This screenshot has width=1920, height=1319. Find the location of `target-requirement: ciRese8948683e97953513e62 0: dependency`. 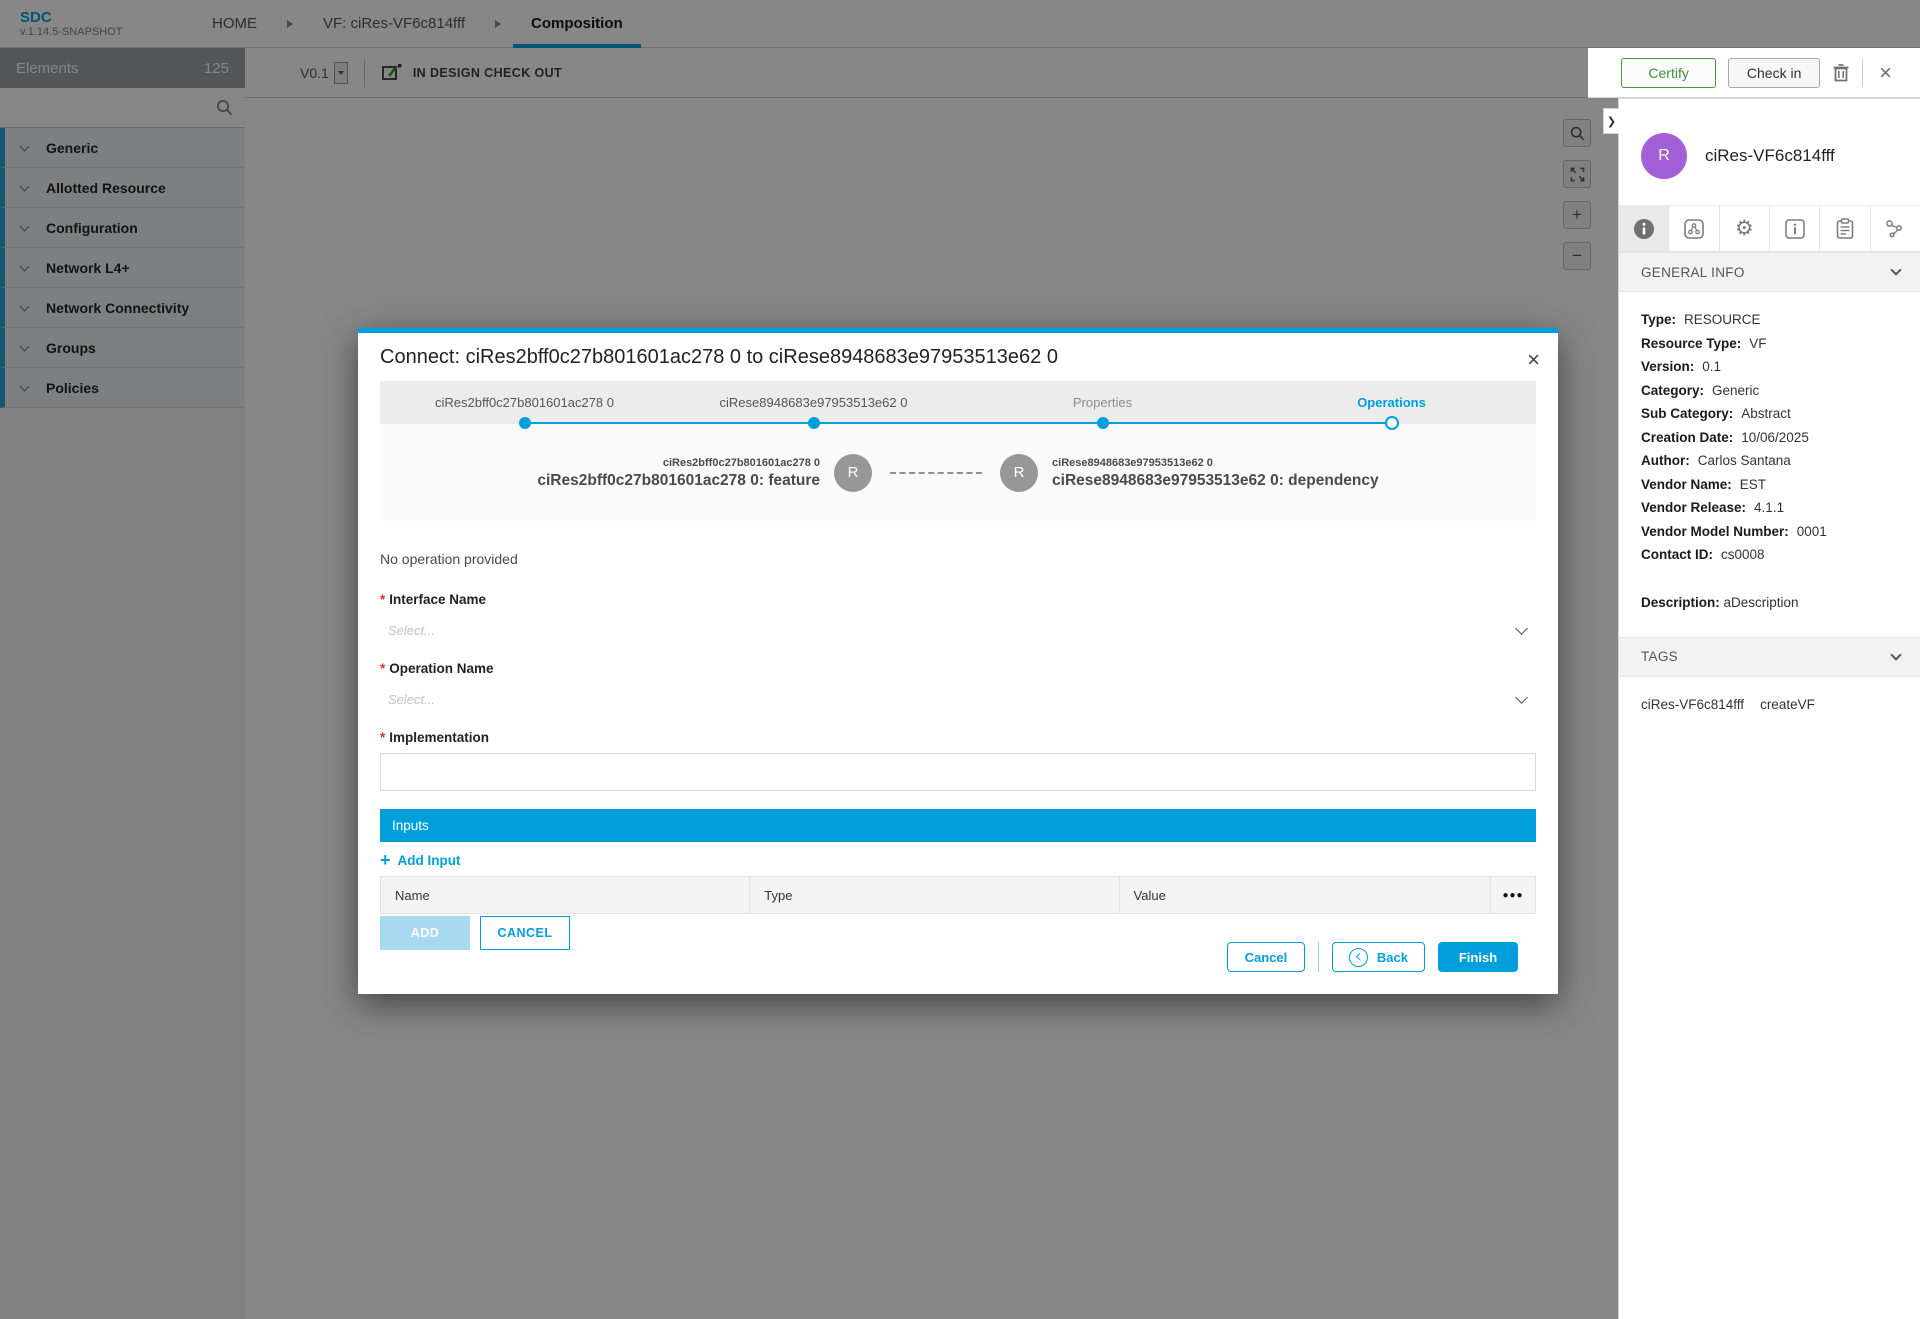

target-requirement: ciRese8948683e97953513e62 0: dependency is located at coordinates (1215, 480).